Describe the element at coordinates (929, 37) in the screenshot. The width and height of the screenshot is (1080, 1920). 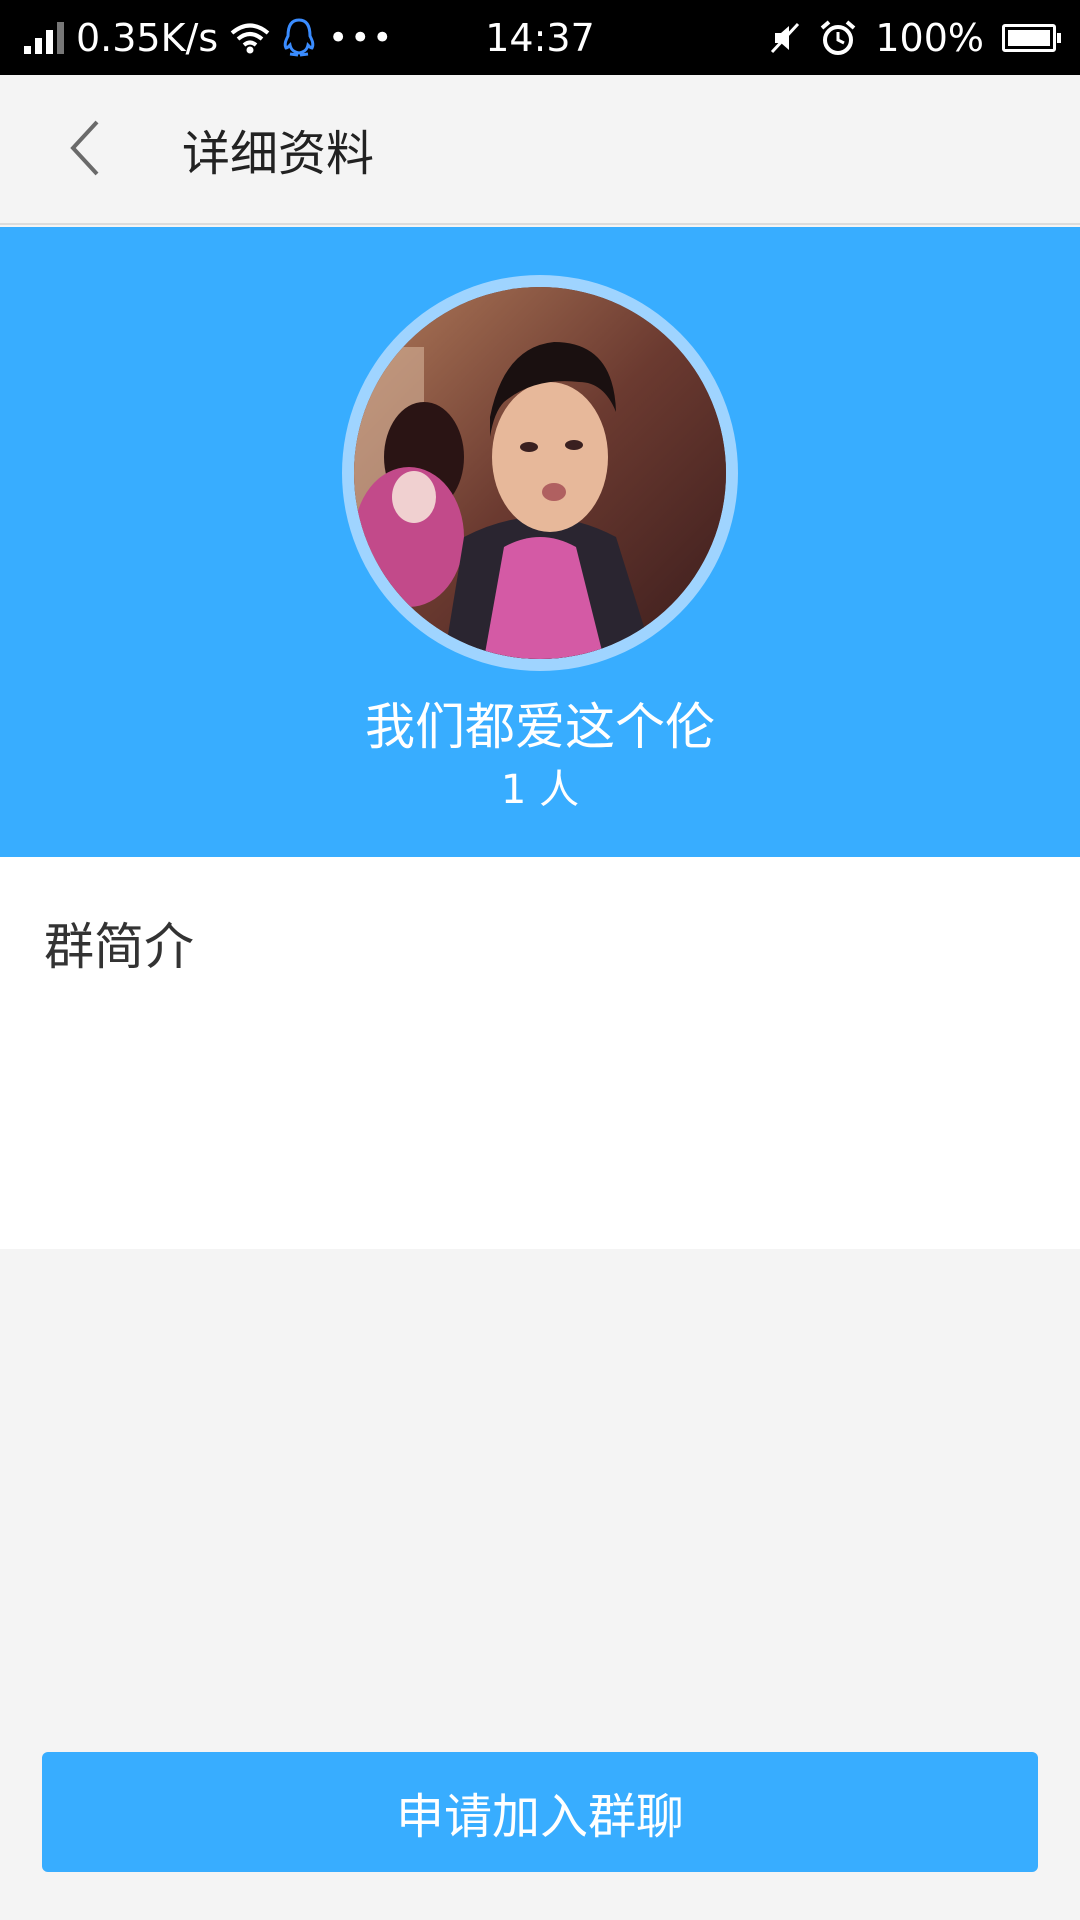
I see `battery-percent: 100%` at that location.